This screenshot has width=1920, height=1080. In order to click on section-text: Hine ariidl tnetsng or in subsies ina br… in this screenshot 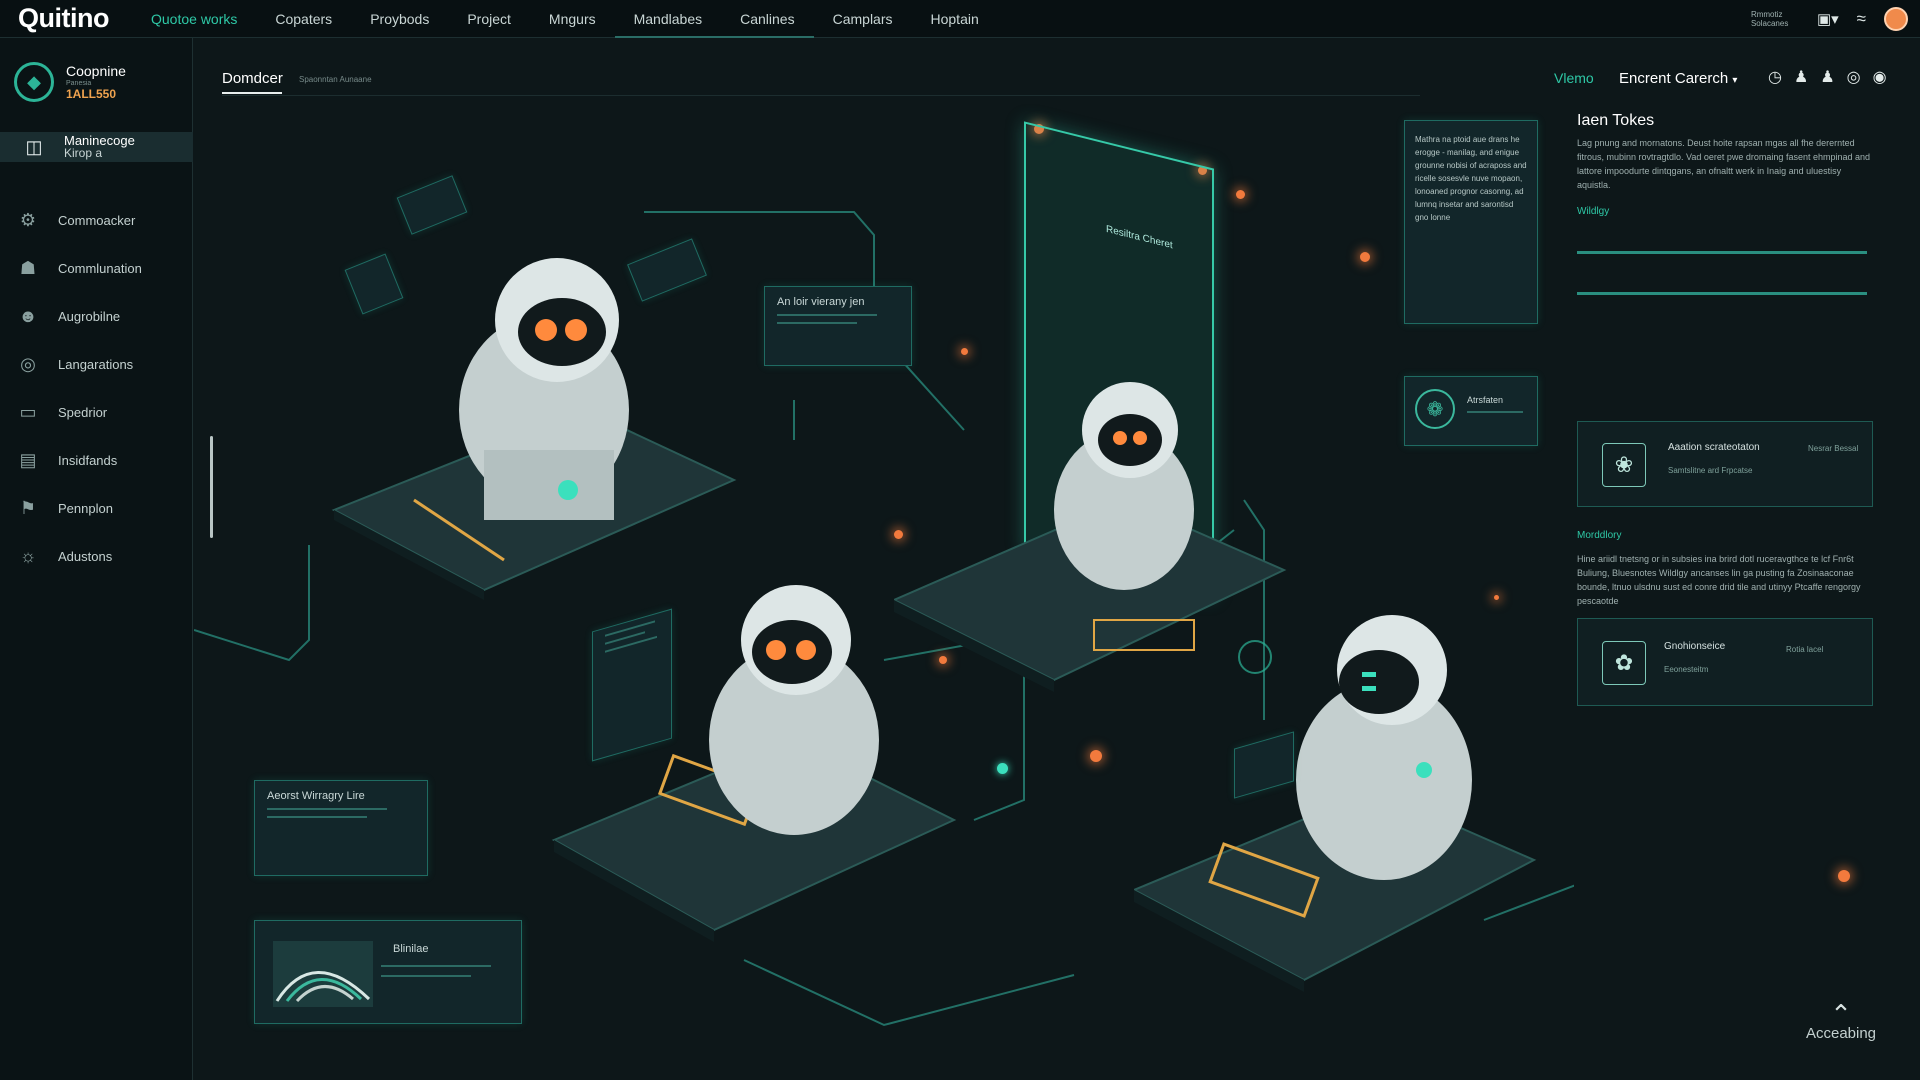, I will do `click(1719, 580)`.